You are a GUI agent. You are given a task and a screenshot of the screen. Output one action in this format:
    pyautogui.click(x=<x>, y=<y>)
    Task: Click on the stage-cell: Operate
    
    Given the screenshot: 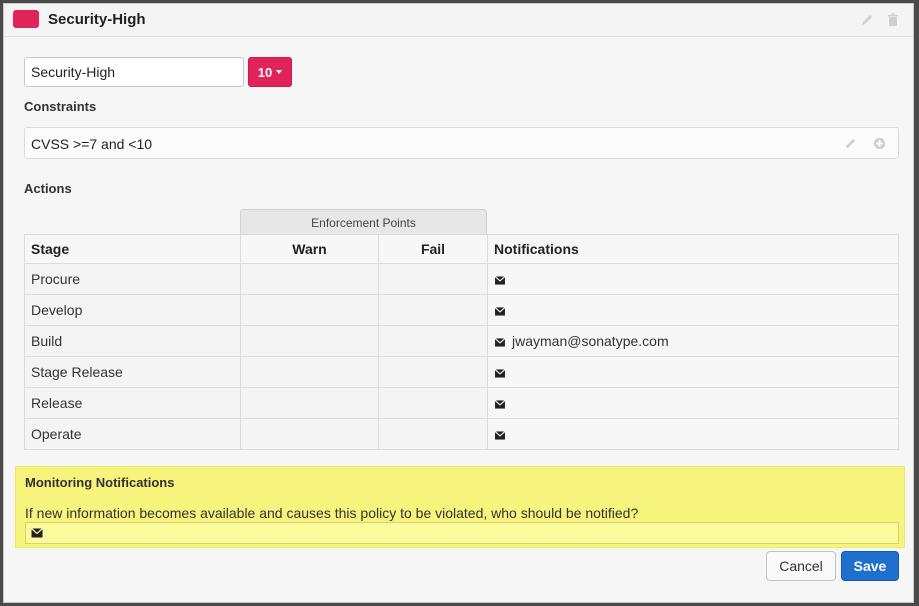 What is the action you would take?
    pyautogui.click(x=132, y=434)
    